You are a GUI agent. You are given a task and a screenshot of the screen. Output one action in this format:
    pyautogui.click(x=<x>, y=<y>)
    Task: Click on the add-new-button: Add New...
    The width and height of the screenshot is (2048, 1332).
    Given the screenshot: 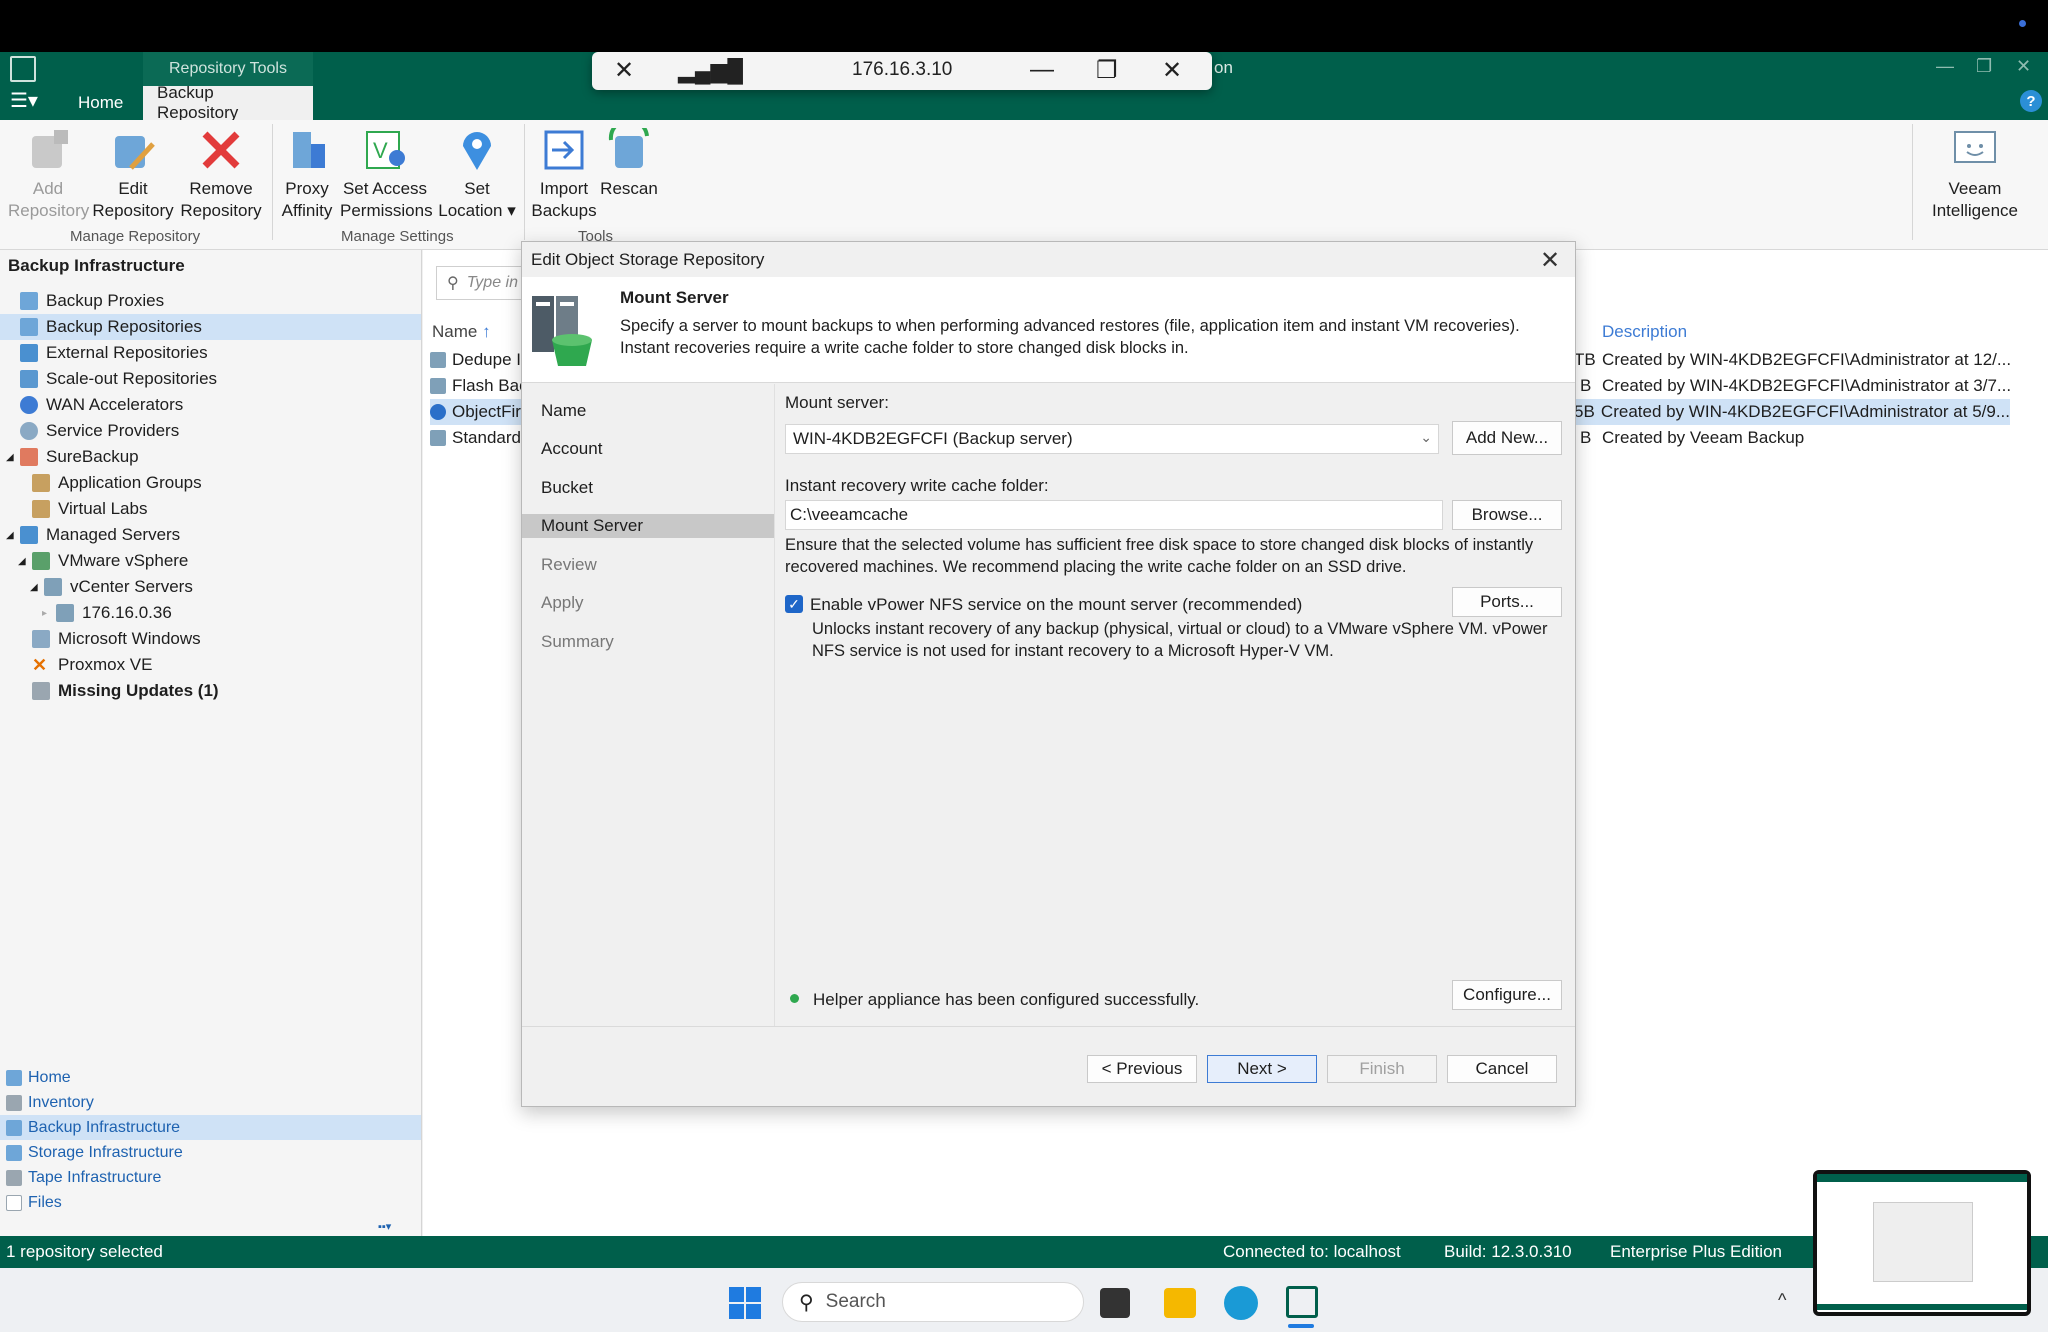 What is the action you would take?
    pyautogui.click(x=1507, y=438)
    